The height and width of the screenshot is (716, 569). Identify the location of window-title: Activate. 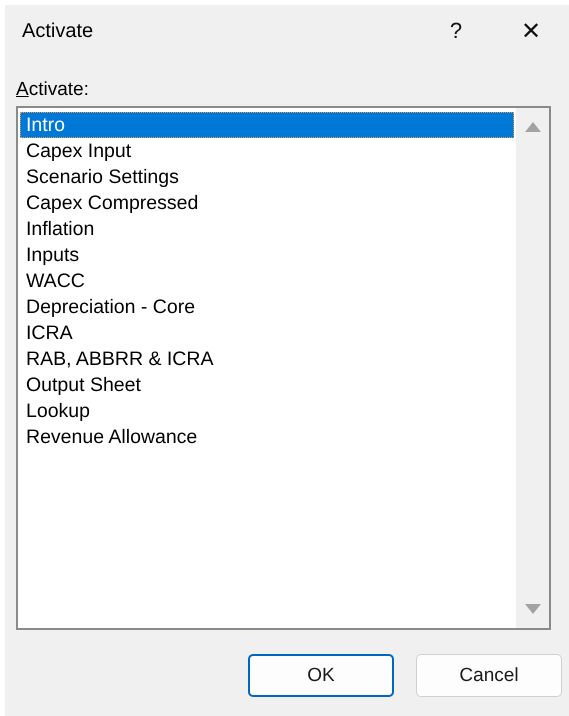
(58, 31).